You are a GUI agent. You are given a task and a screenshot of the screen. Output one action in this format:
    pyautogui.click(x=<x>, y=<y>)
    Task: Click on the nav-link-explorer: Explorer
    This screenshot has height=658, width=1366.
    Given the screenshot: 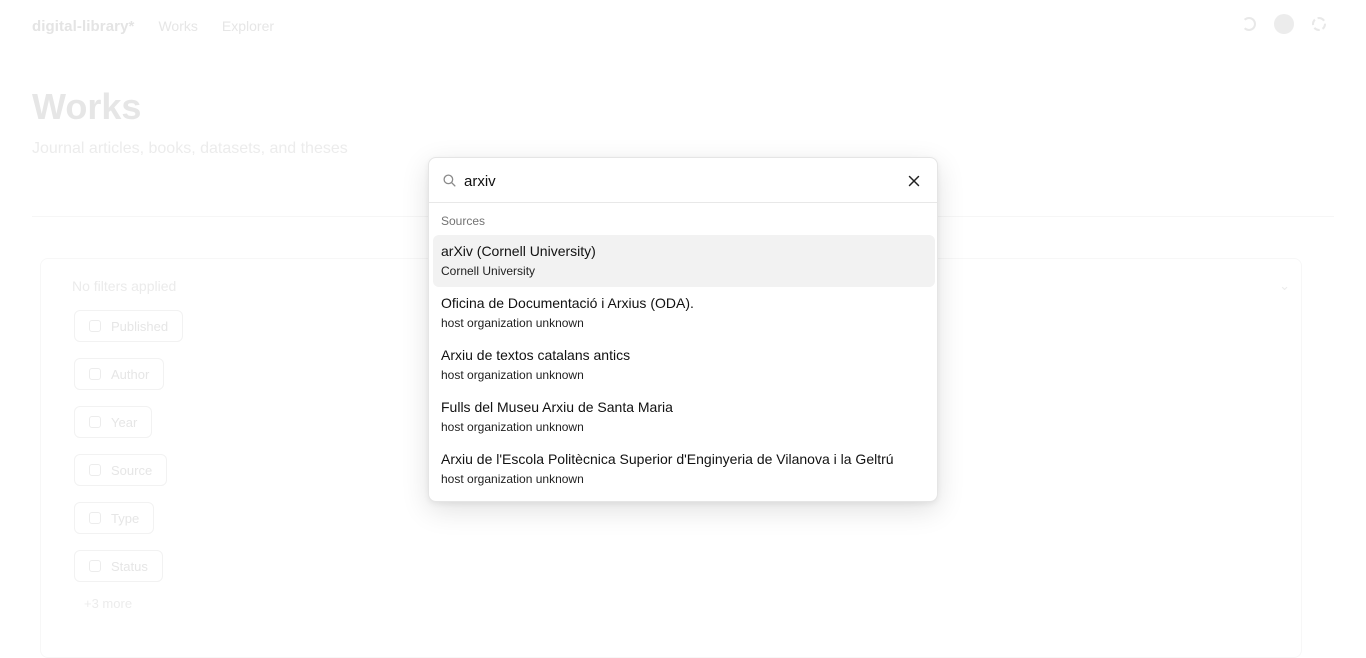 What is the action you would take?
    pyautogui.click(x=248, y=26)
    